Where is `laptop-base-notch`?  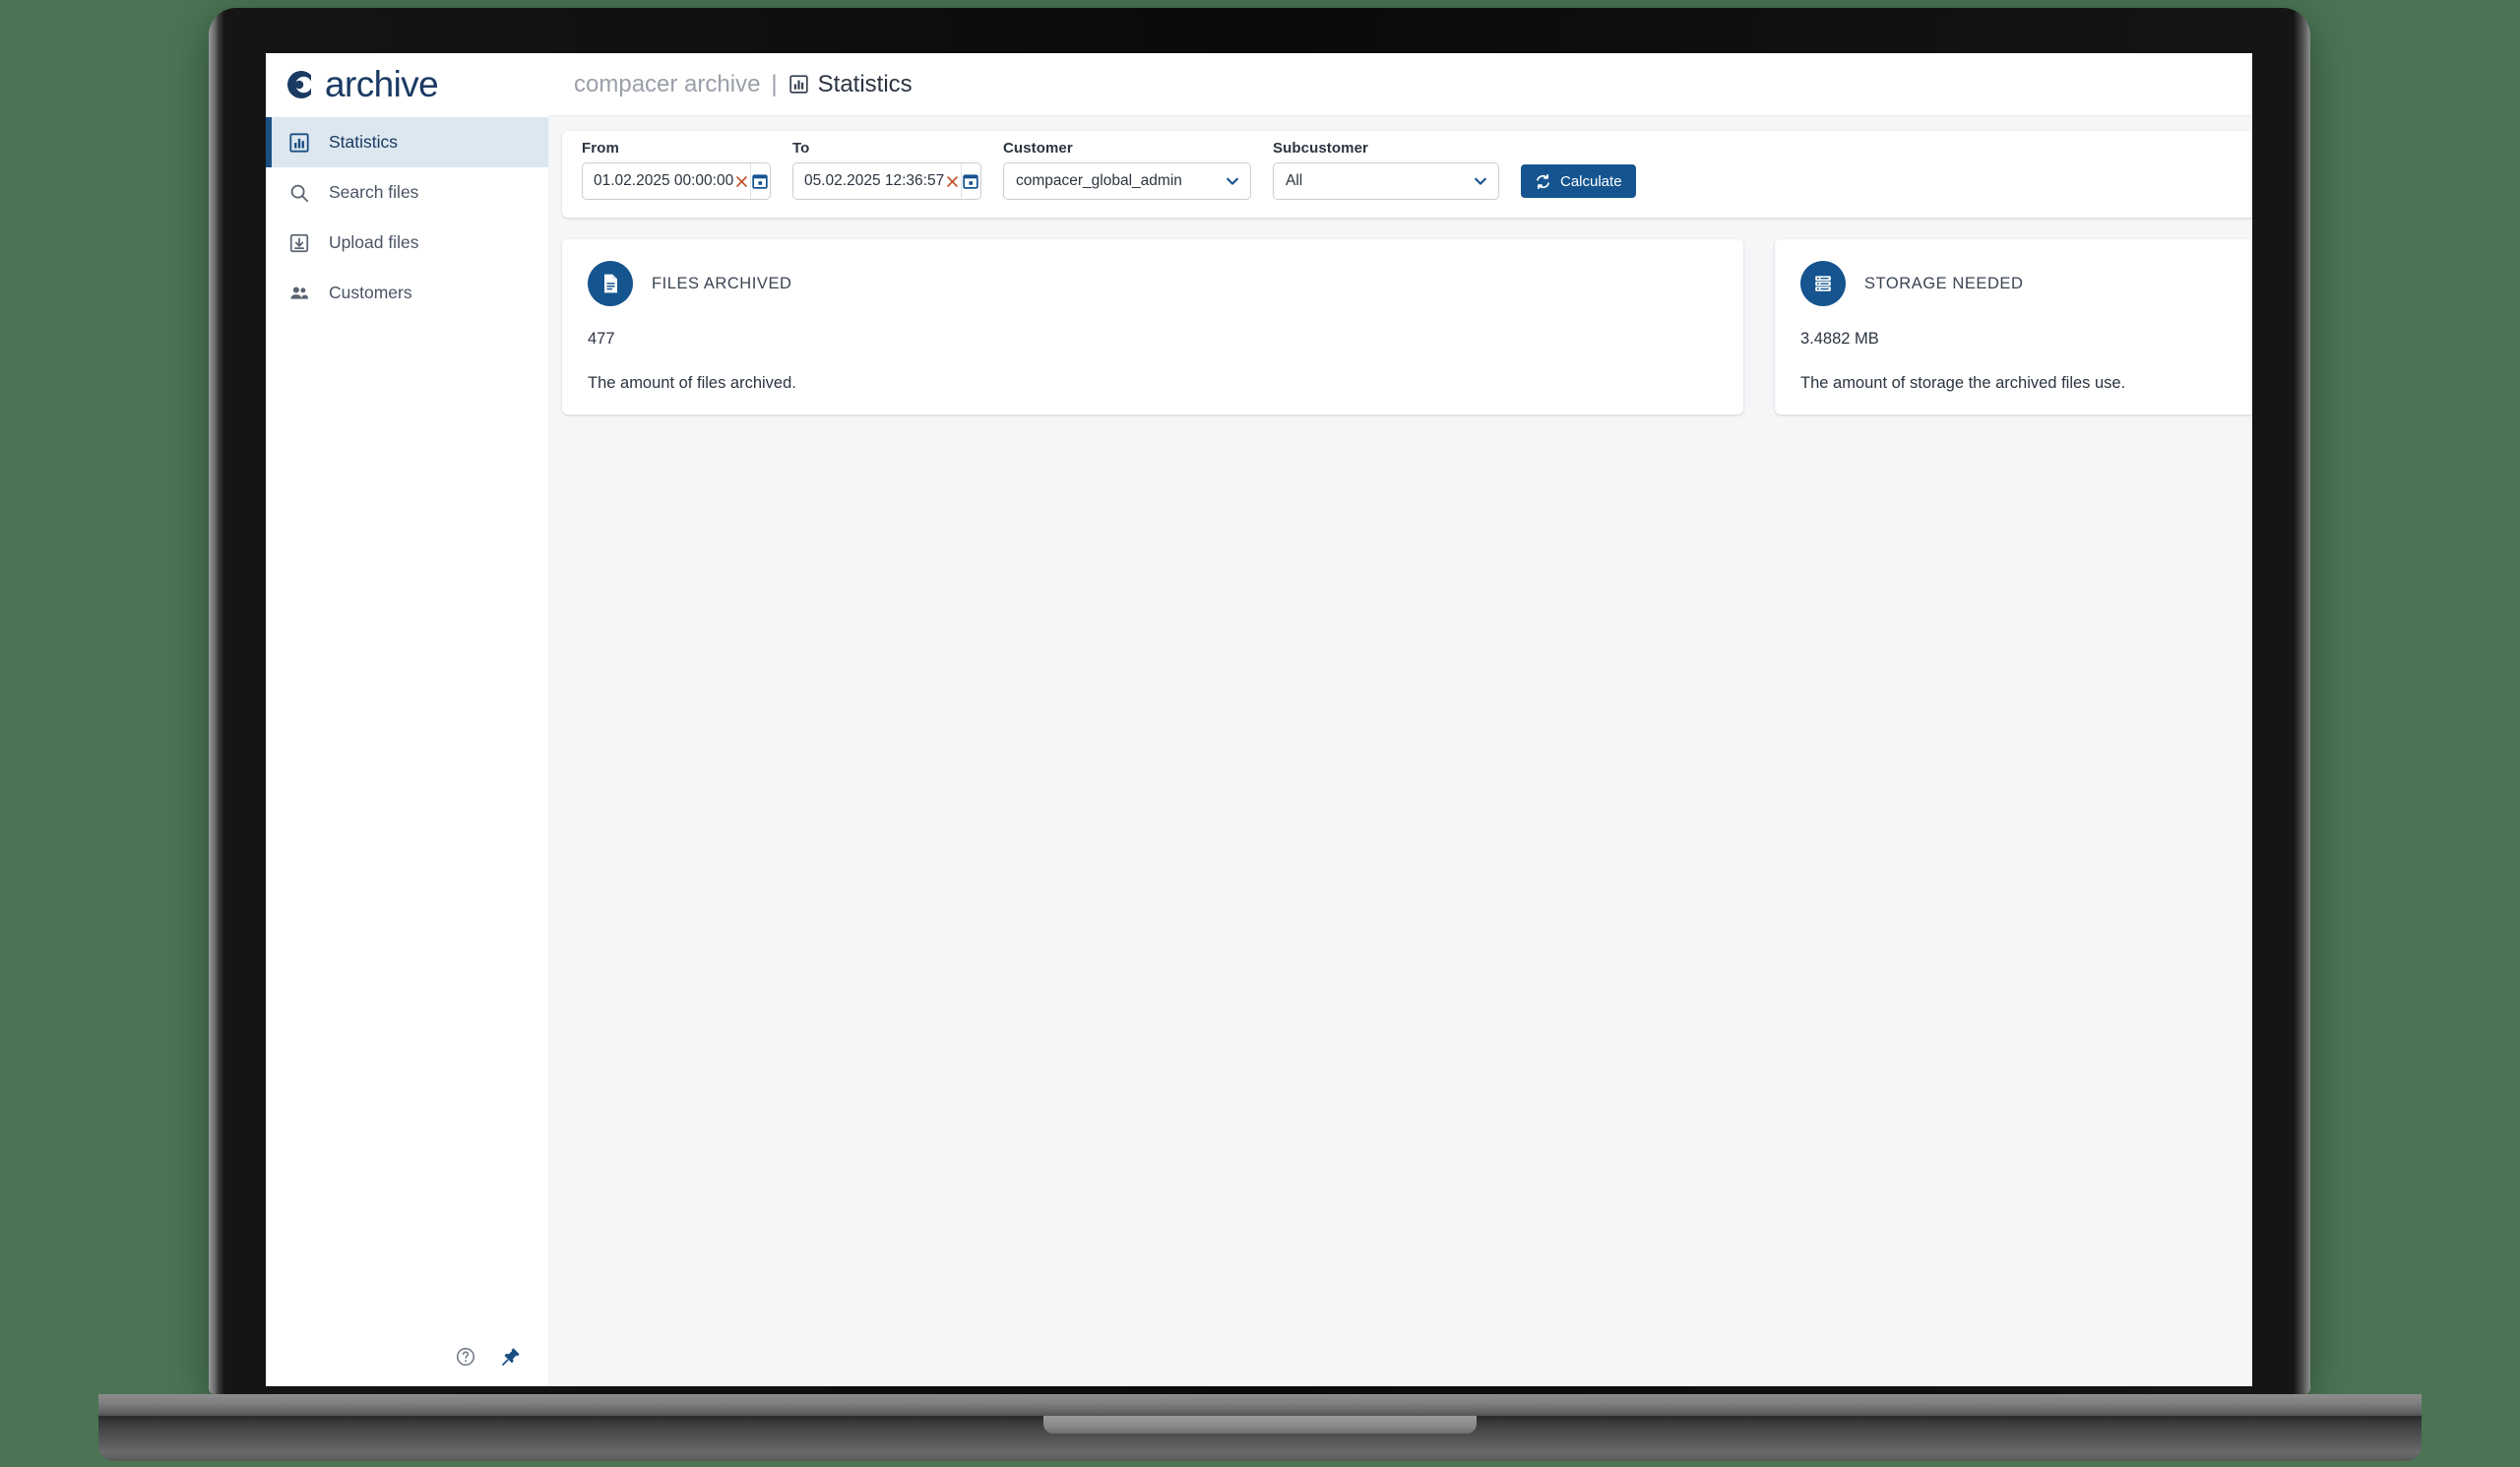 laptop-base-notch is located at coordinates (1260, 1425).